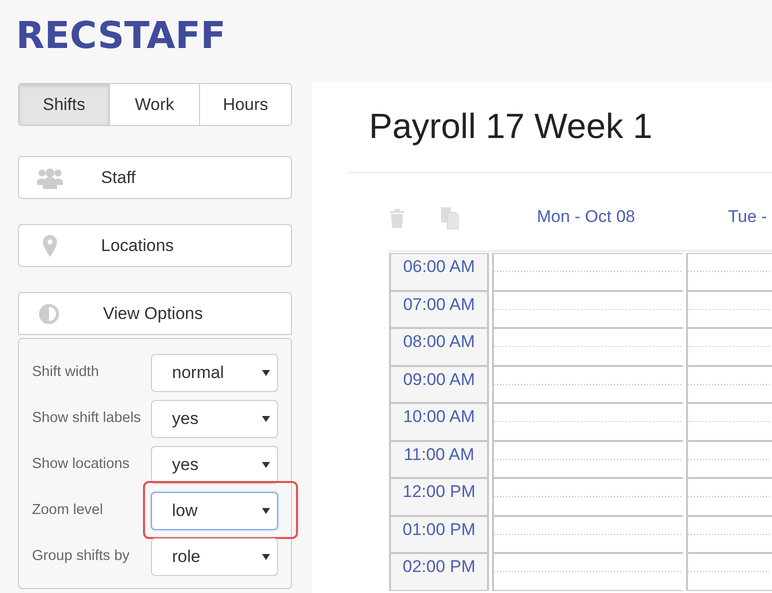  What do you see at coordinates (49, 314) in the screenshot?
I see `contrast-icon` at bounding box center [49, 314].